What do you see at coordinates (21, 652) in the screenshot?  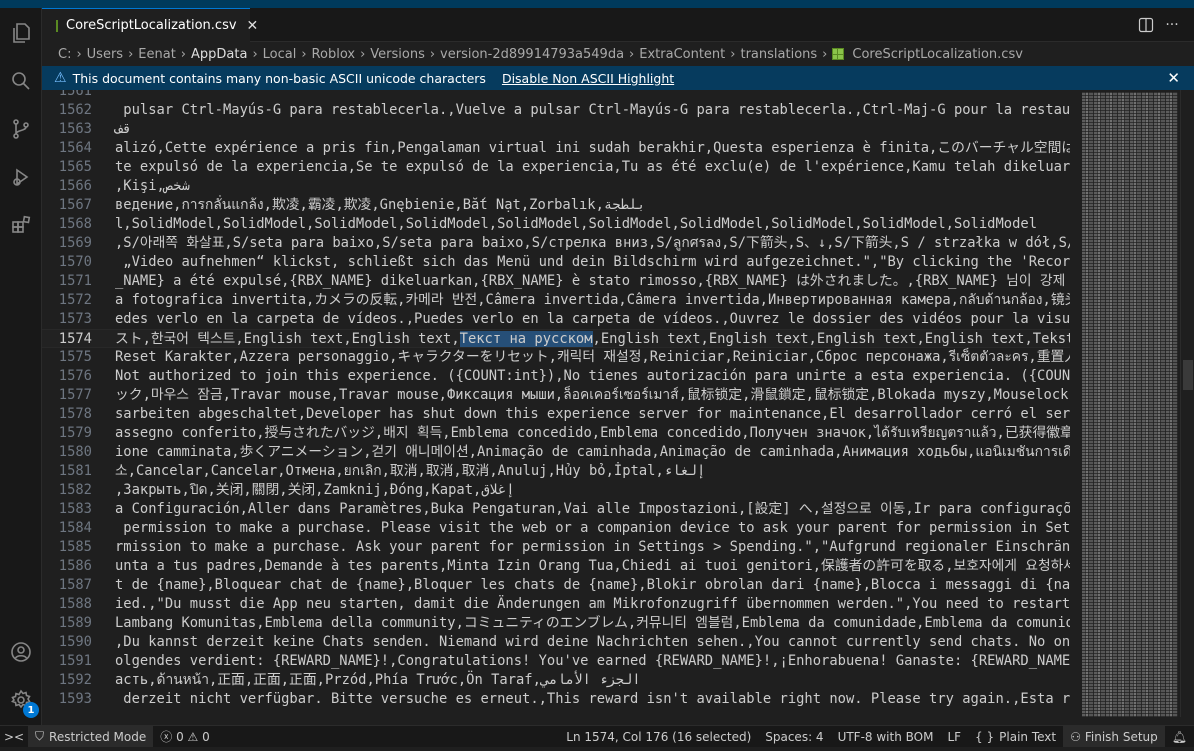 I see `account-icon` at bounding box center [21, 652].